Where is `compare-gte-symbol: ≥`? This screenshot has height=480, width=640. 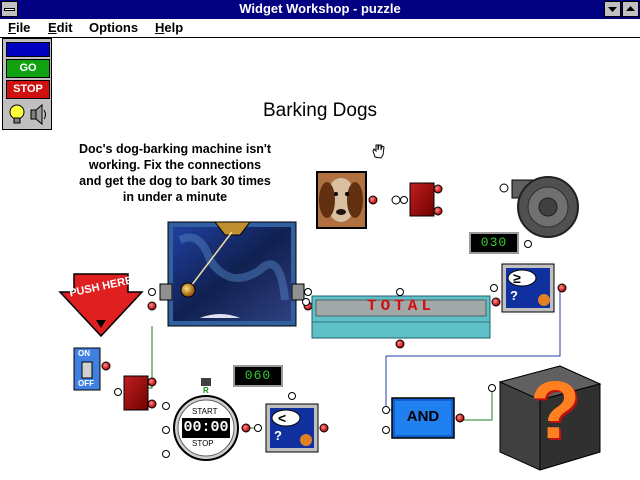 compare-gte-symbol: ≥ is located at coordinates (517, 278).